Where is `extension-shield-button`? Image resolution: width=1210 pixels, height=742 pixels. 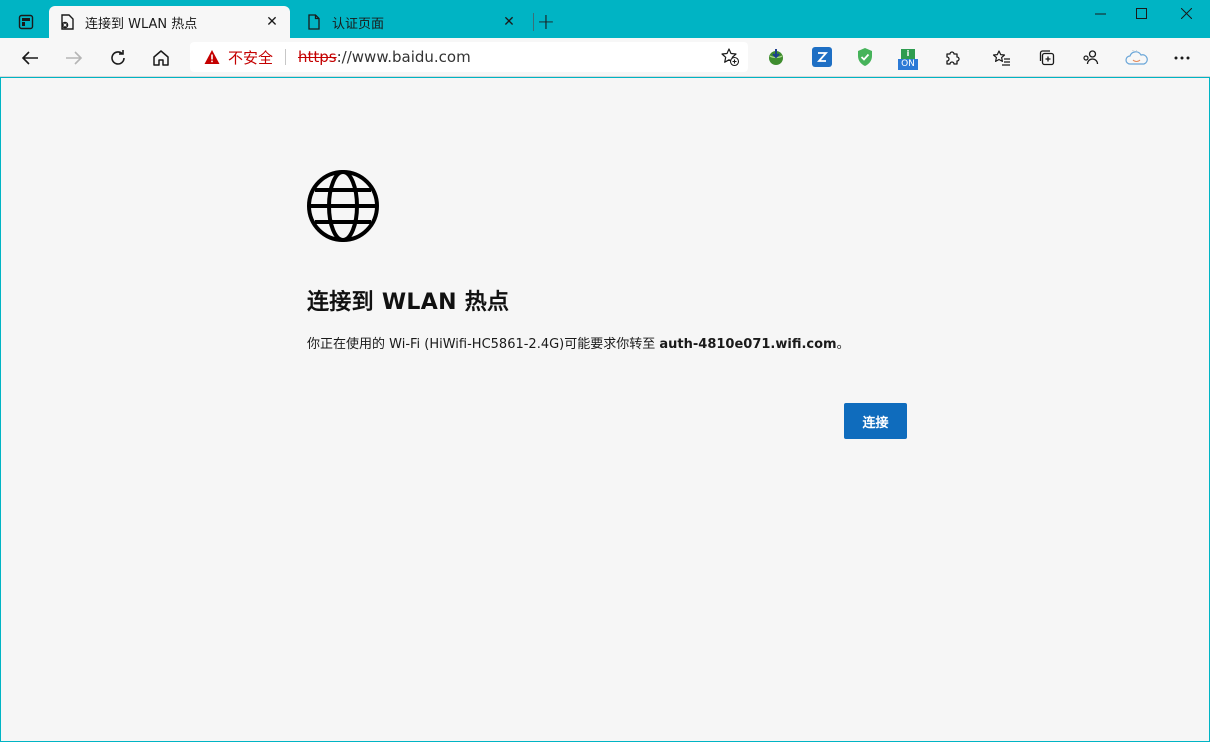 extension-shield-button is located at coordinates (865, 57).